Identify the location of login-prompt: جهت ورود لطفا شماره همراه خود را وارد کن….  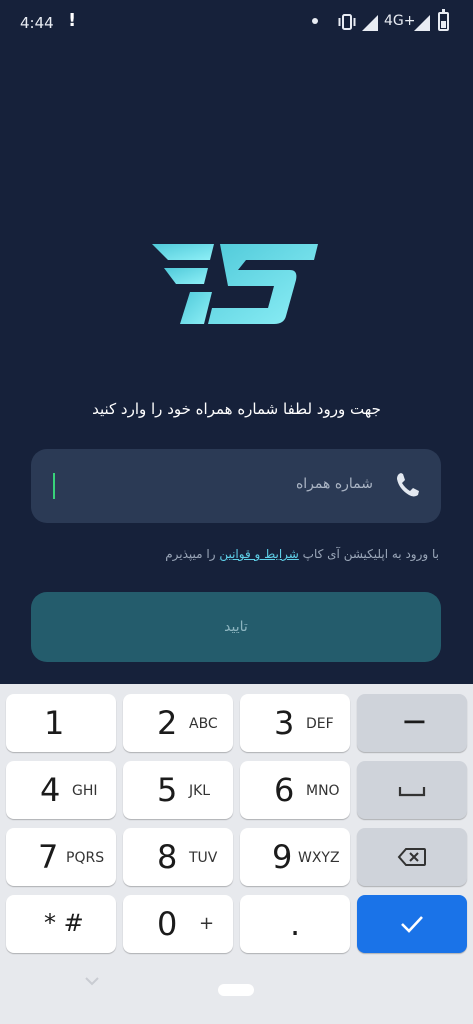
(236, 409).